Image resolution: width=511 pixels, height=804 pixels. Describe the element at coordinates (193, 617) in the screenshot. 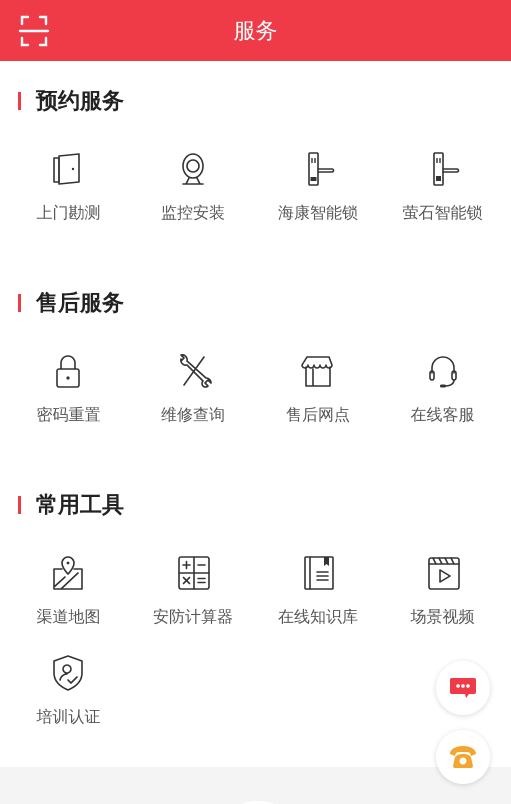

I see `service-label: 安防计算器` at that location.